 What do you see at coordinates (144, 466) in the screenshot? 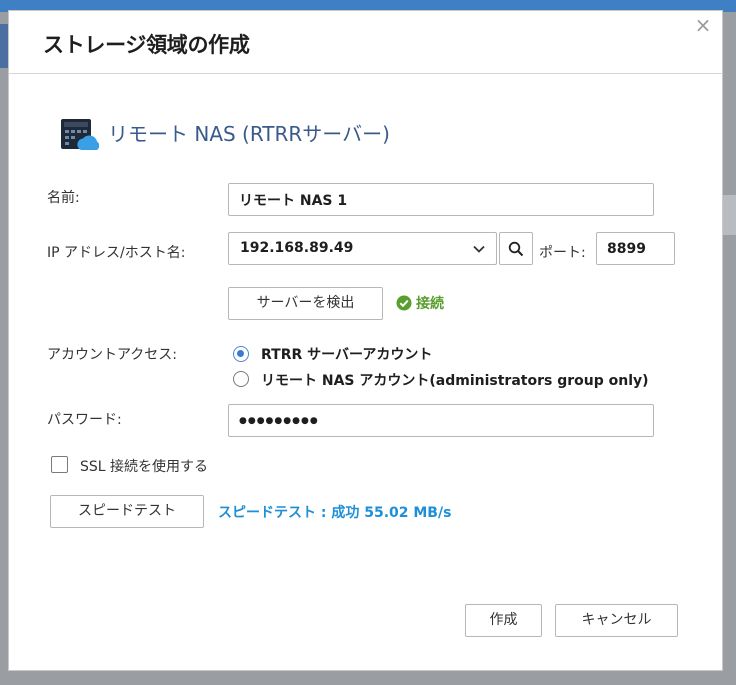
I see `ssl-label: SSL 接続を使用する` at bounding box center [144, 466].